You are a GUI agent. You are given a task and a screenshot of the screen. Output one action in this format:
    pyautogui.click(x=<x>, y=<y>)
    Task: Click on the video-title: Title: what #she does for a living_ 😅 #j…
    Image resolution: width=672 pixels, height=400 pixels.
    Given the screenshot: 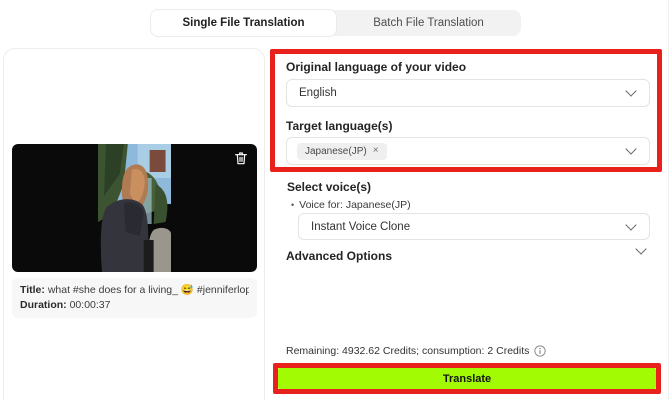 What is the action you would take?
    pyautogui.click(x=134, y=290)
    